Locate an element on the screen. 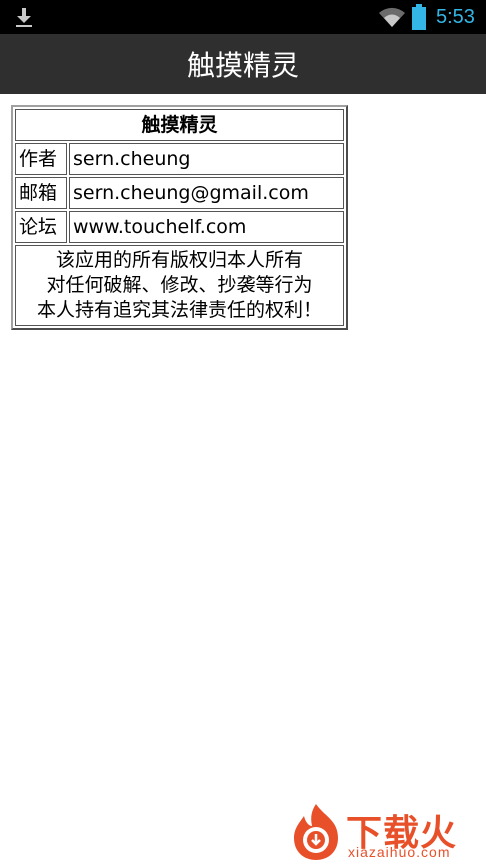 The image size is (486, 864). table-row: 邮箱 sern.cheung@gmail.com is located at coordinates (179, 193).